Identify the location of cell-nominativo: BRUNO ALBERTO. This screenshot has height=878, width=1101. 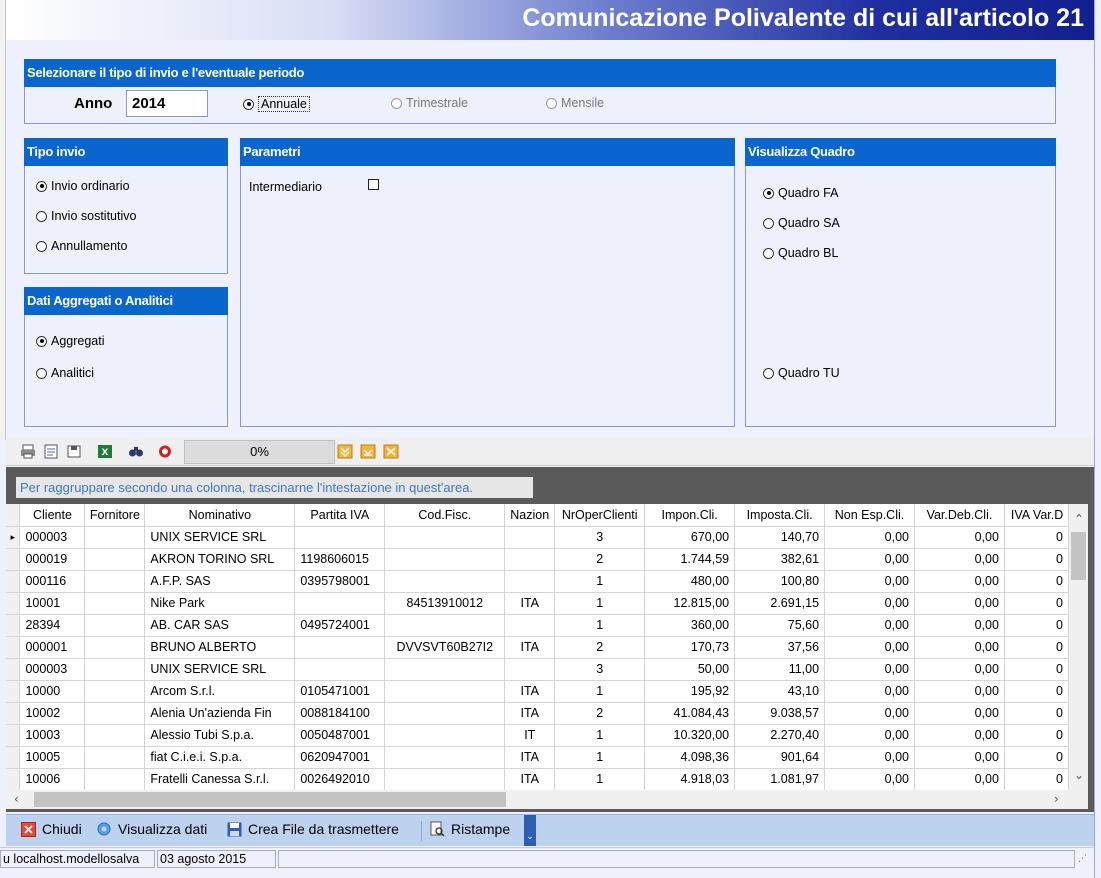
(220, 647).